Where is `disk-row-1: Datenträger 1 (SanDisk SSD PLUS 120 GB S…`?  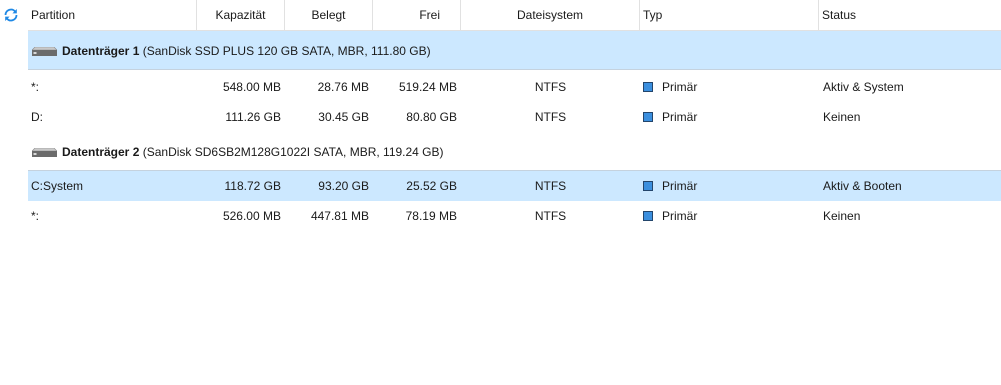
disk-row-1: Datenträger 1 (SanDisk SSD PLUS 120 GB S… is located at coordinates (514, 50).